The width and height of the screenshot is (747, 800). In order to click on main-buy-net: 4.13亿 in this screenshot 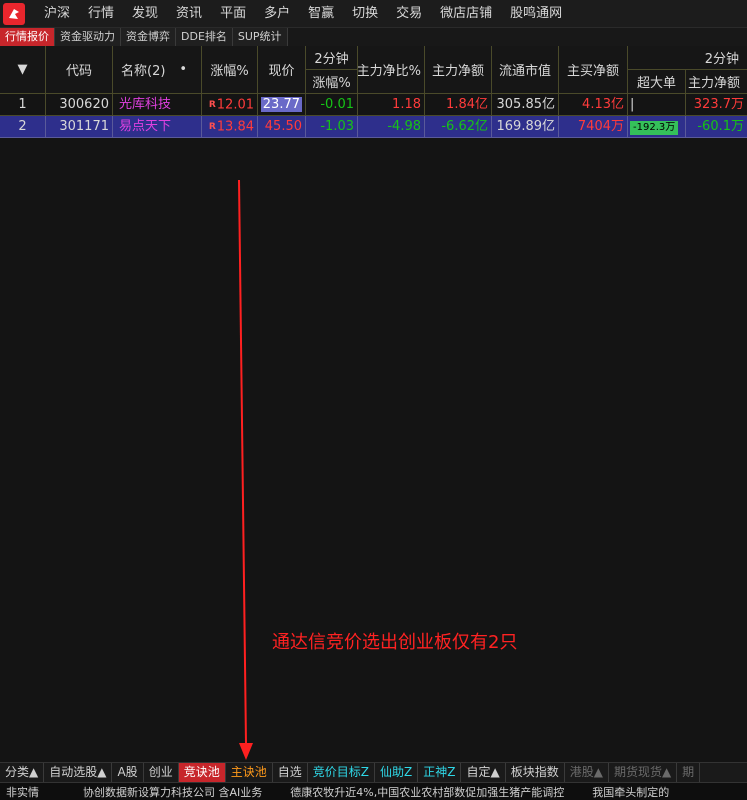, I will do `click(593, 105)`.